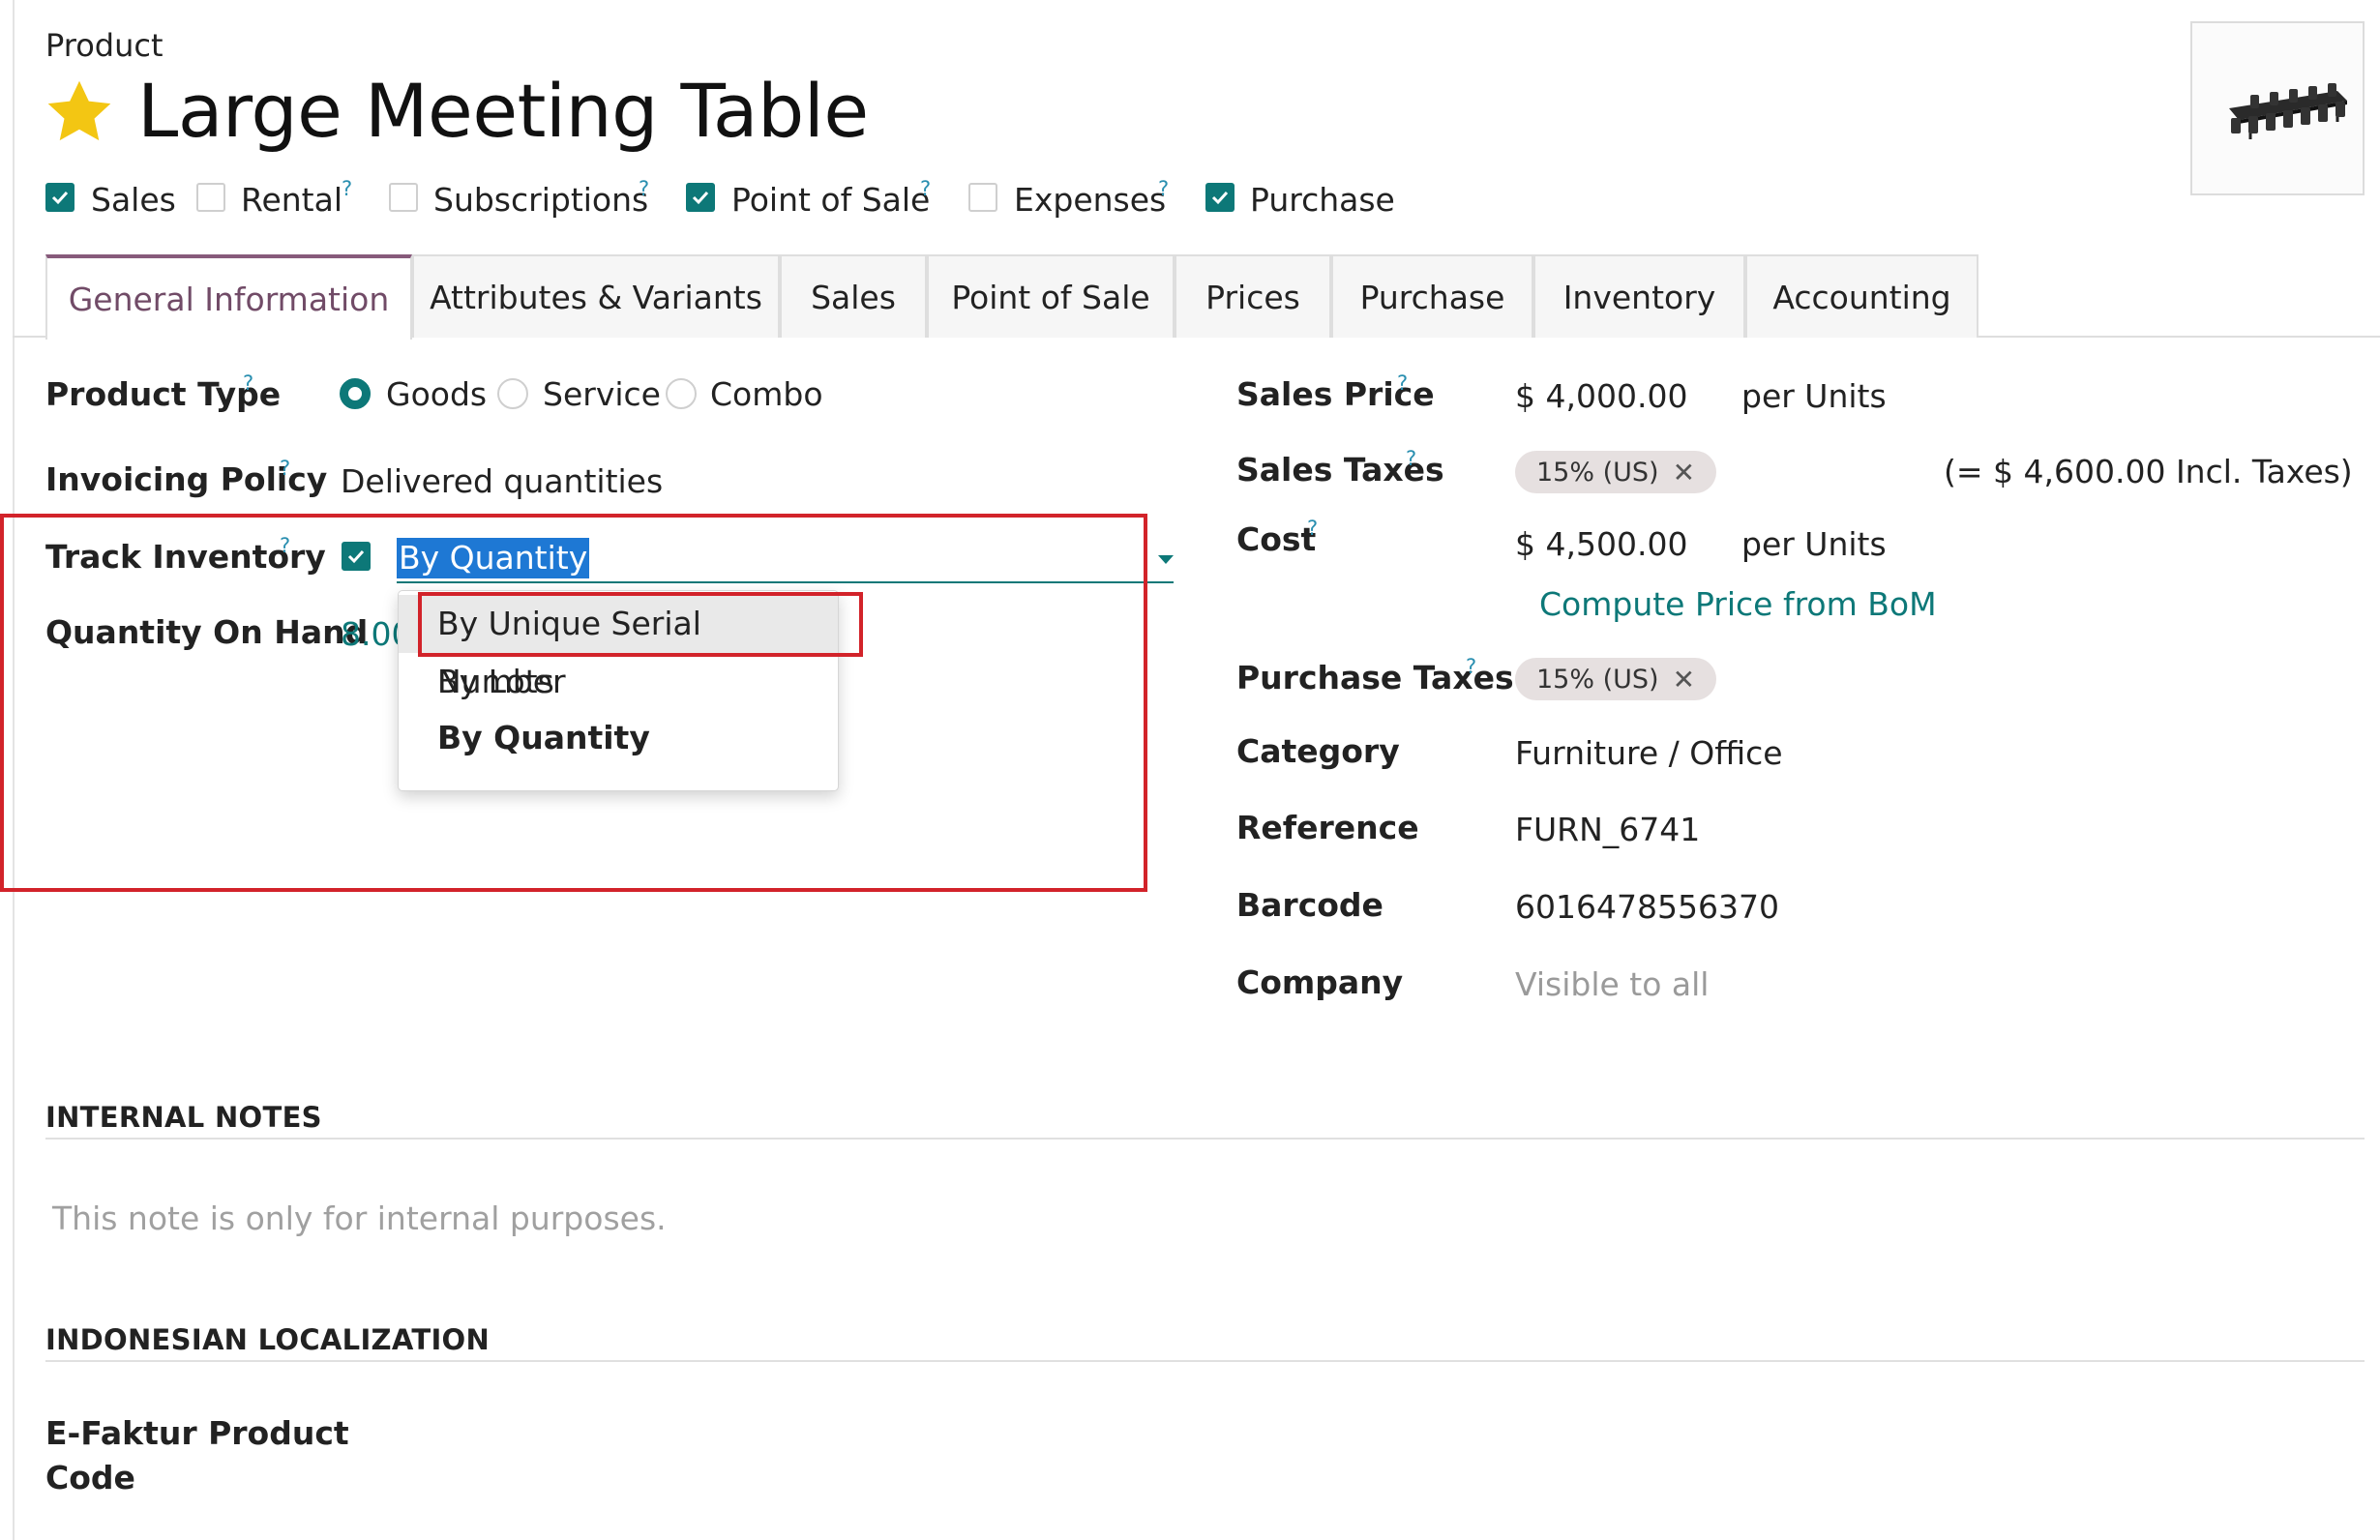  What do you see at coordinates (513, 393) in the screenshot?
I see `radio-service` at bounding box center [513, 393].